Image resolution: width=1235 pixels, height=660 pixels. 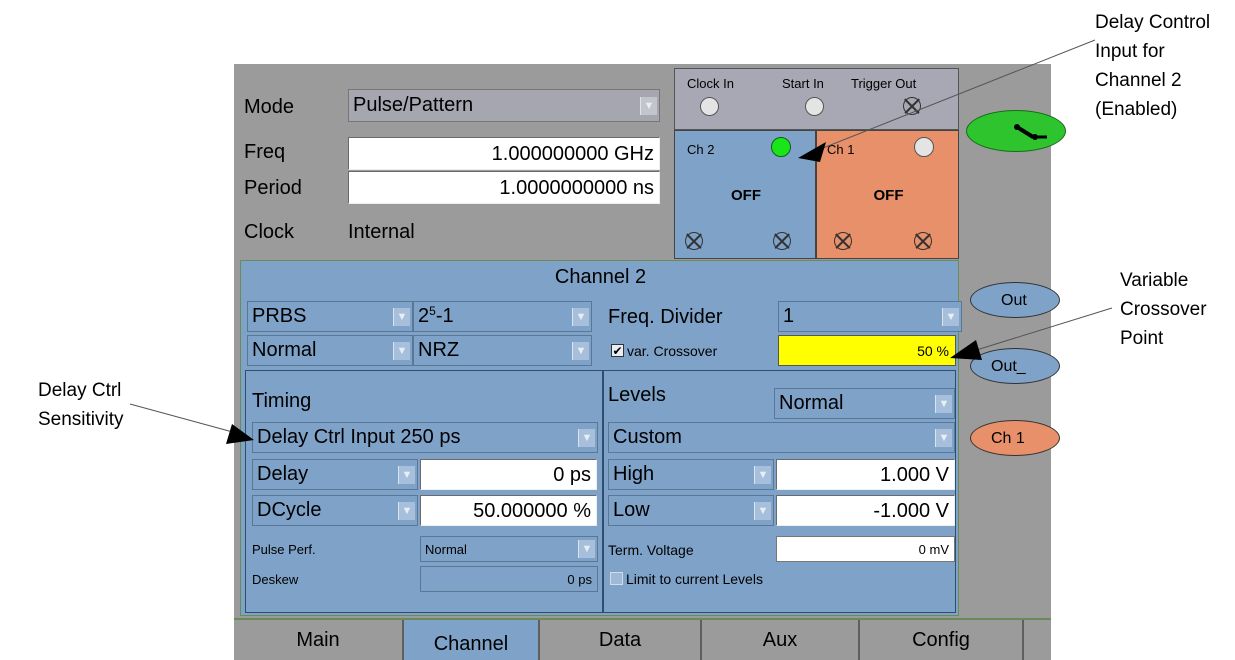 I want to click on crossover-arrowhead-icon, so click(x=966, y=350).